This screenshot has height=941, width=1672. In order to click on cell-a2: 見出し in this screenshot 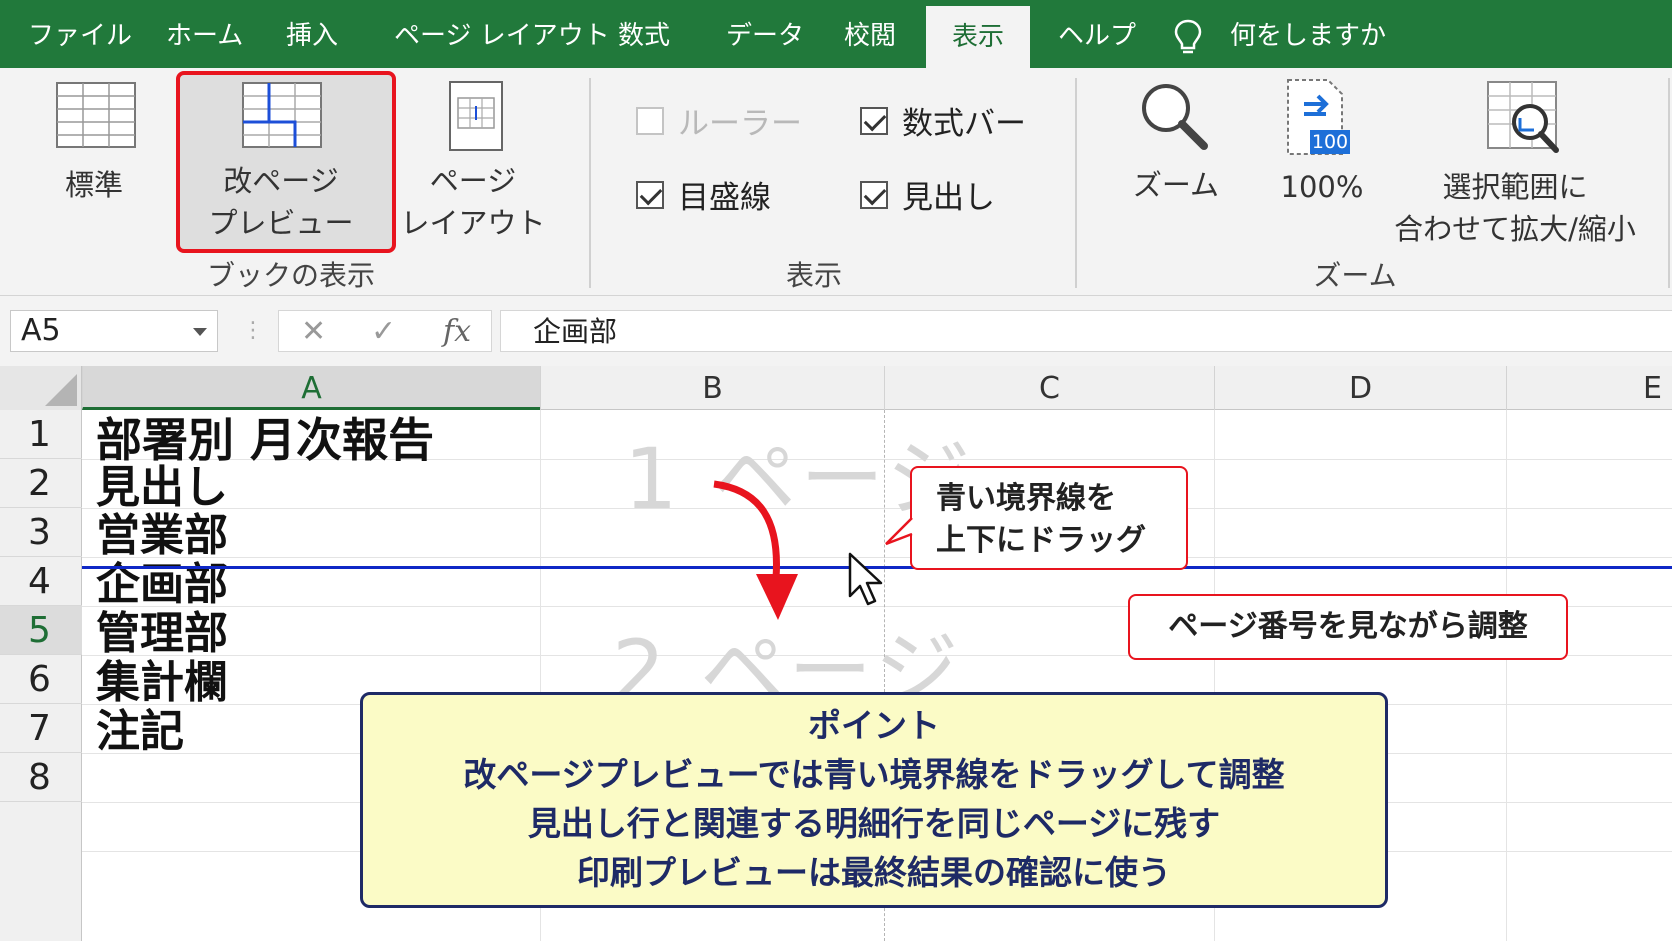, I will do `click(162, 488)`.